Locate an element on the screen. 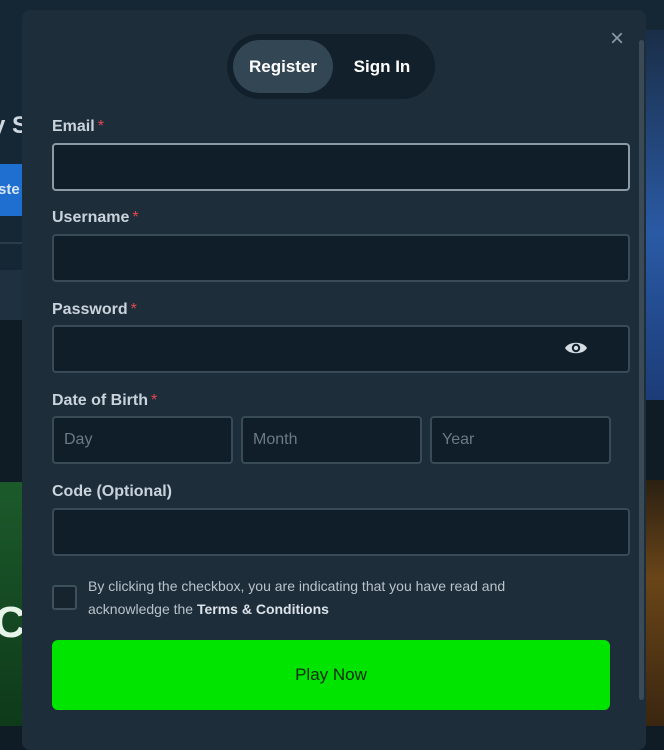 This screenshot has width=664, height=750. show-password-icon is located at coordinates (576, 348).